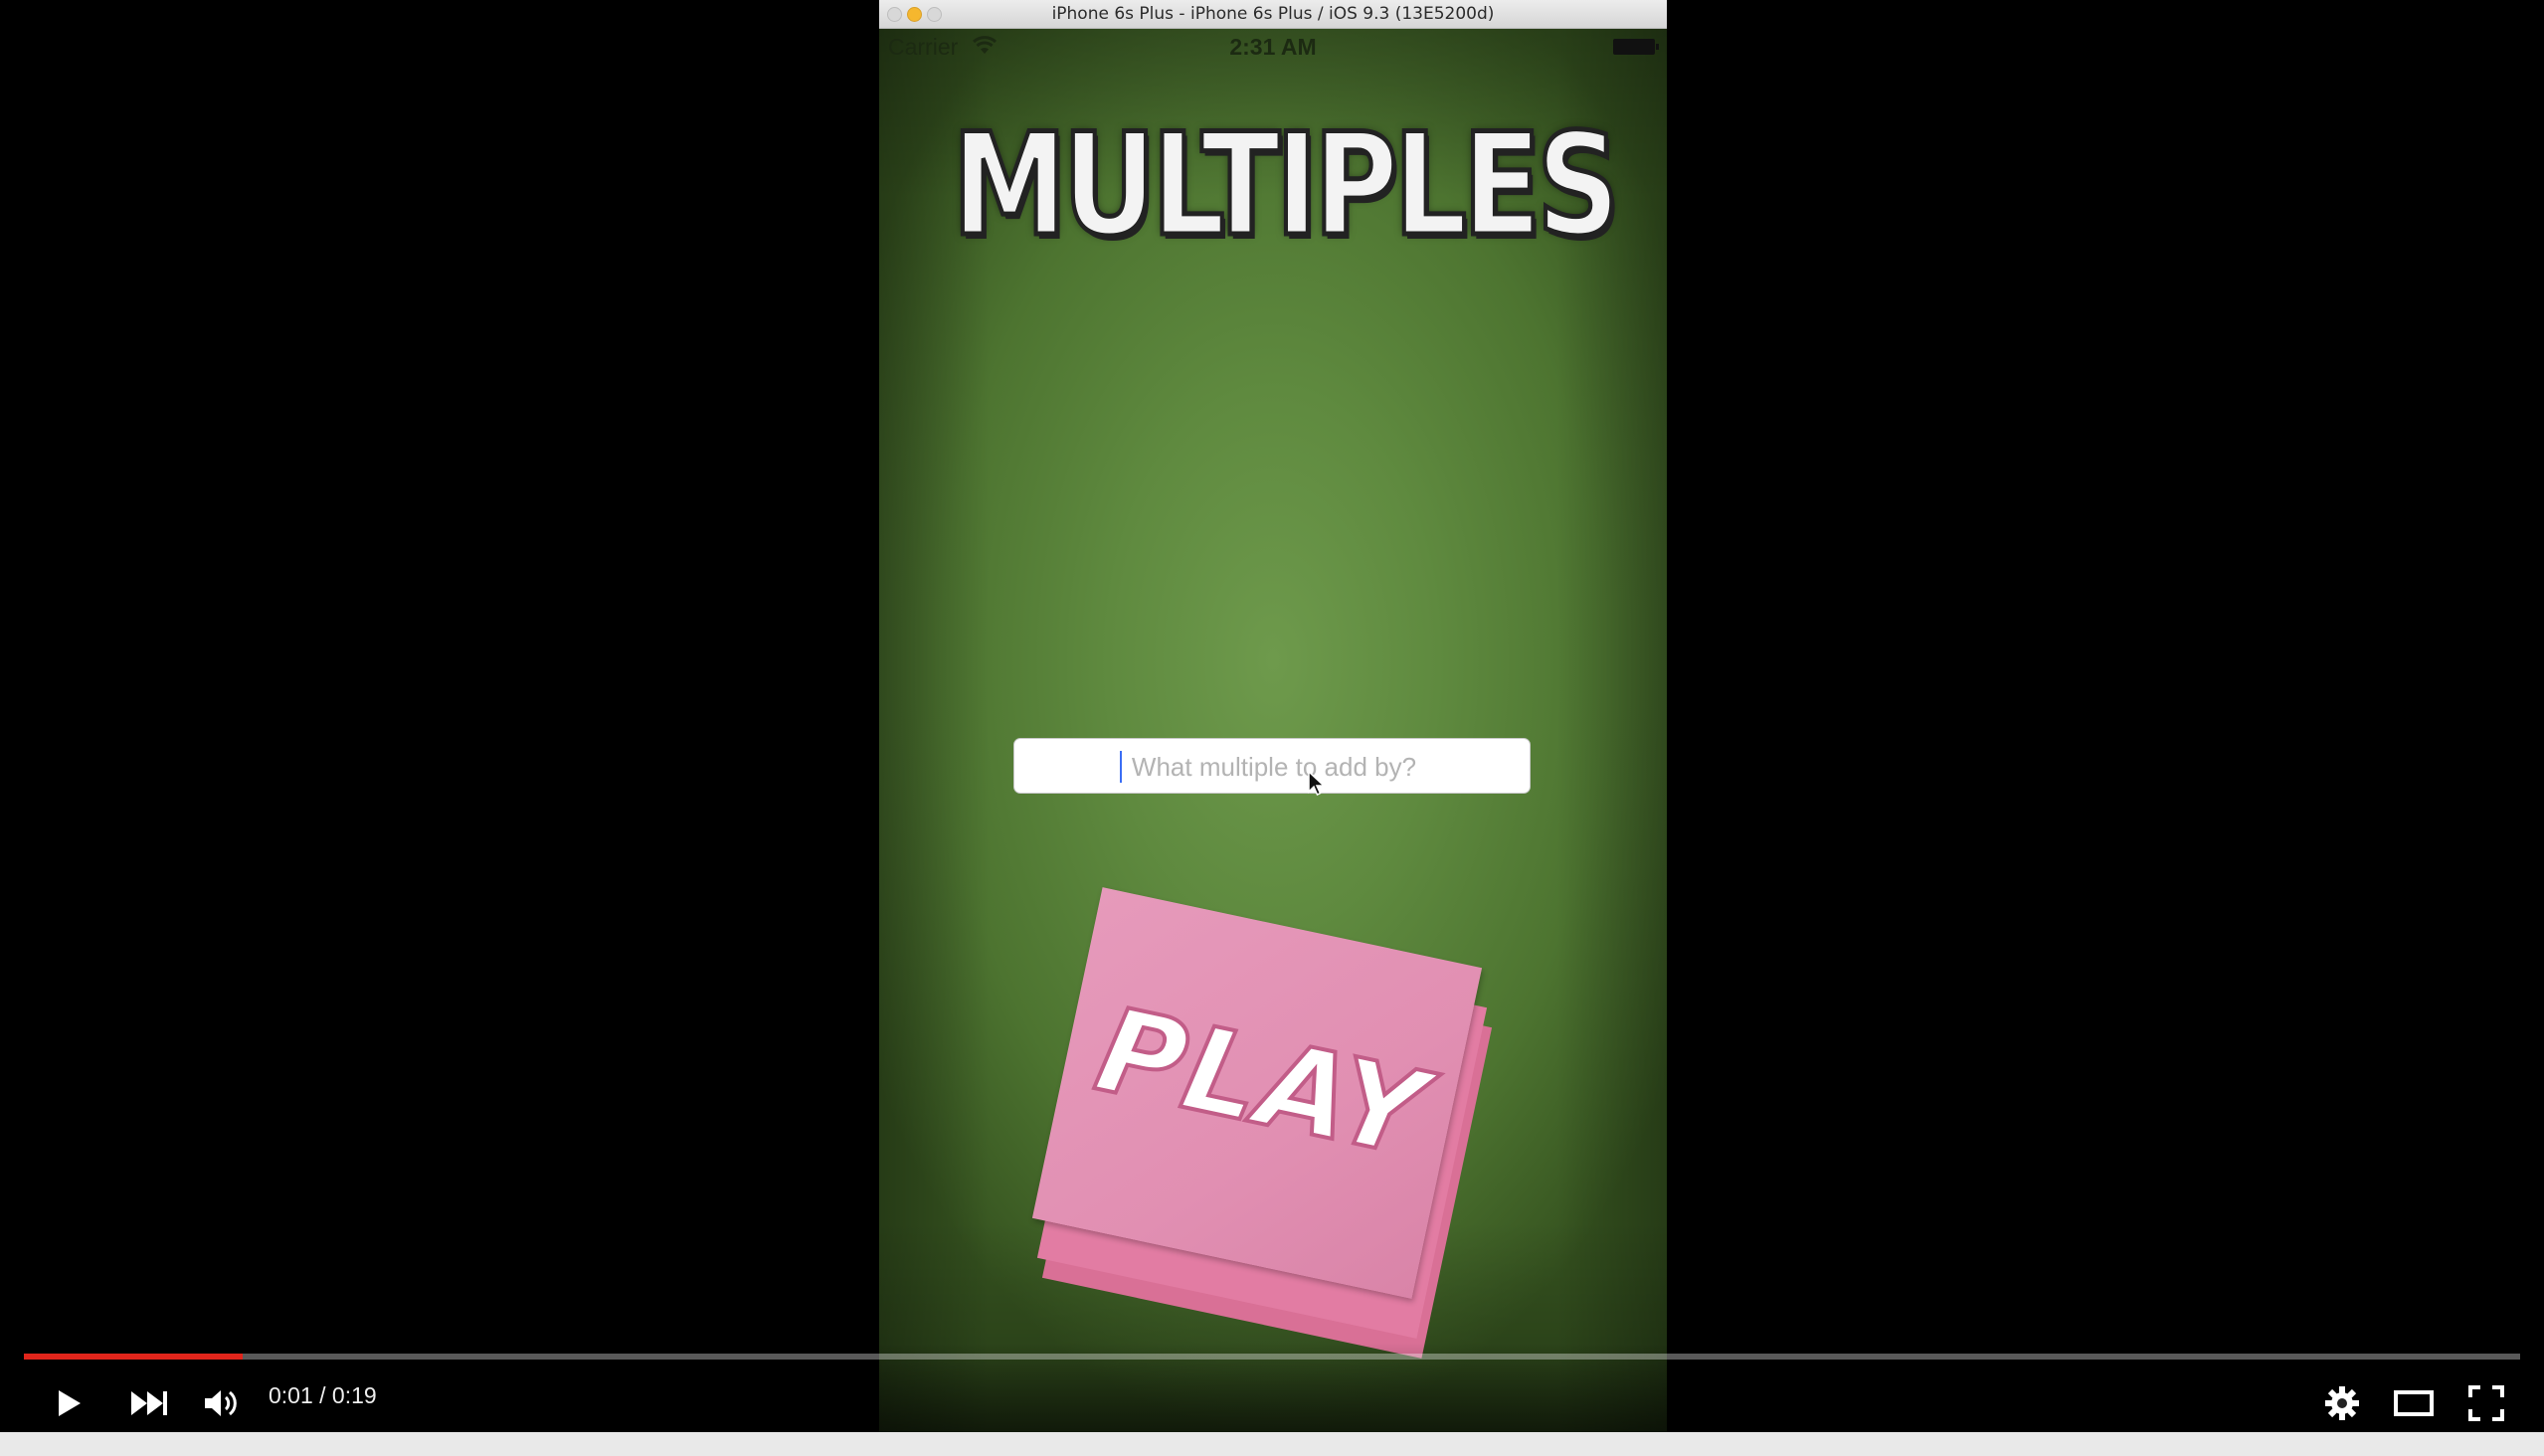 This screenshot has width=2544, height=1456. I want to click on video-controls: 0:01 / 0:19, so click(1272, 1387).